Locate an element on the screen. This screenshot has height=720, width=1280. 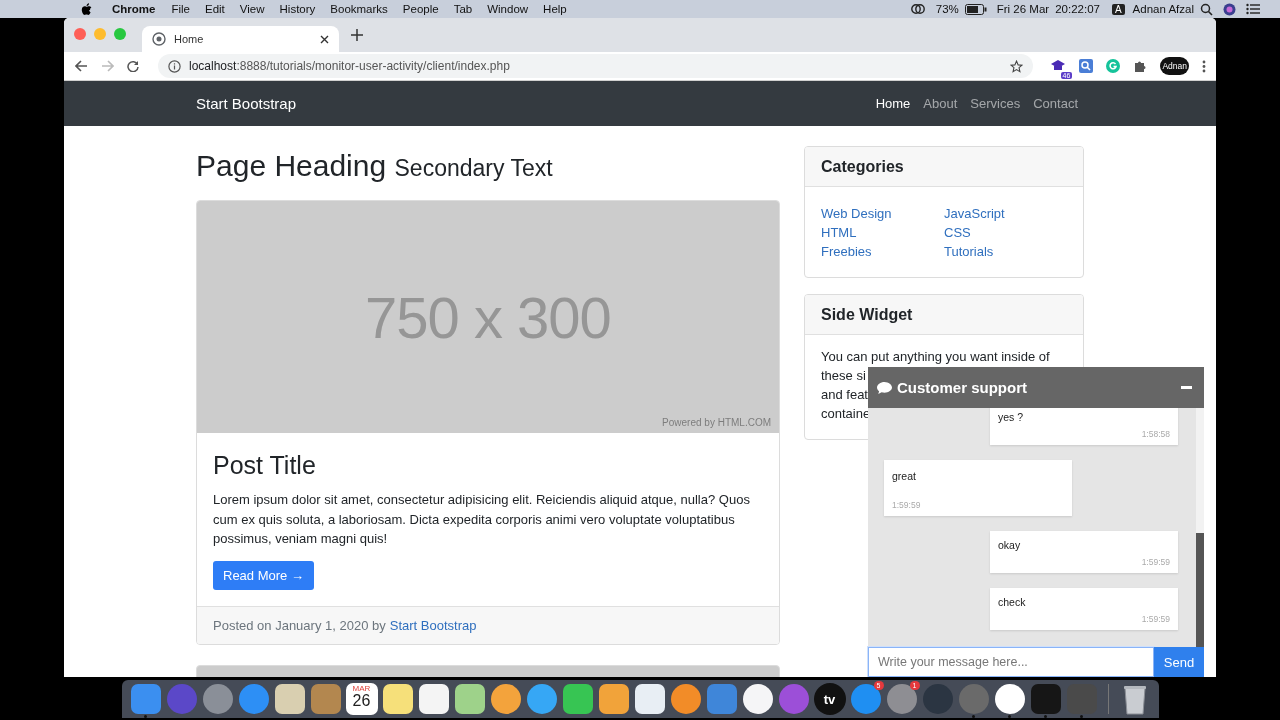
orb-icon is located at coordinates (1229, 9).